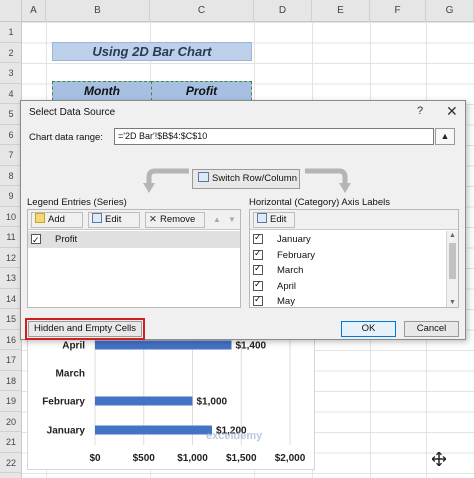  Describe the element at coordinates (11, 381) in the screenshot. I see `row-header-18: 18` at that location.